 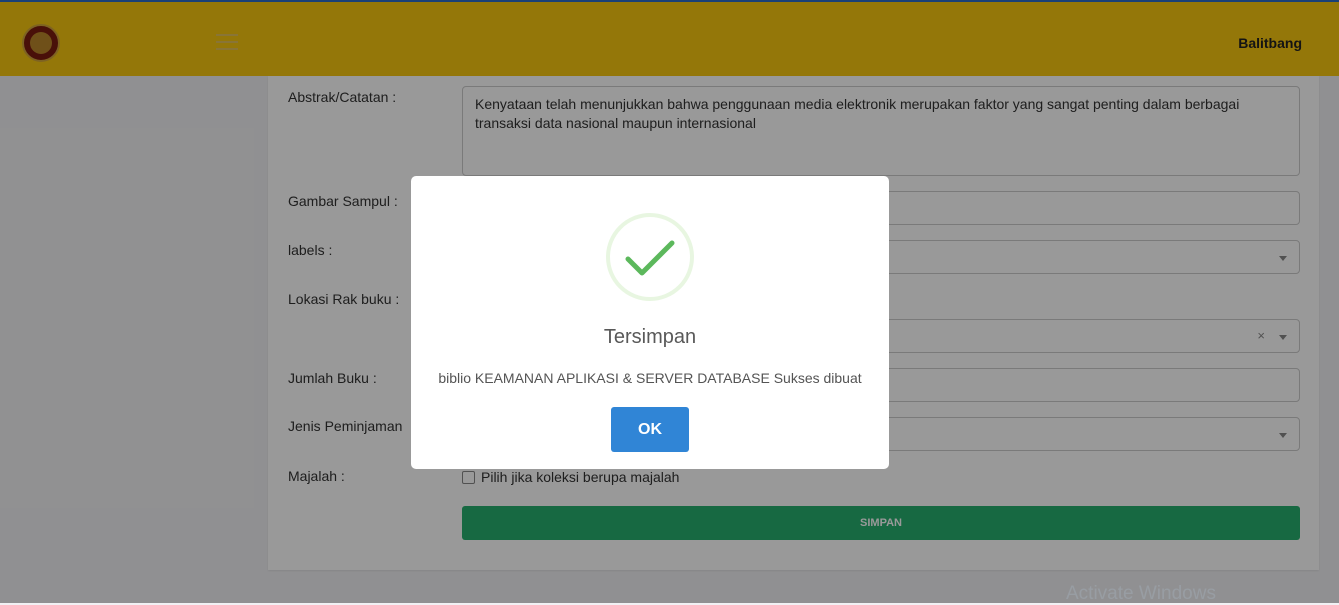 I want to click on ok-button: OK, so click(x=650, y=429).